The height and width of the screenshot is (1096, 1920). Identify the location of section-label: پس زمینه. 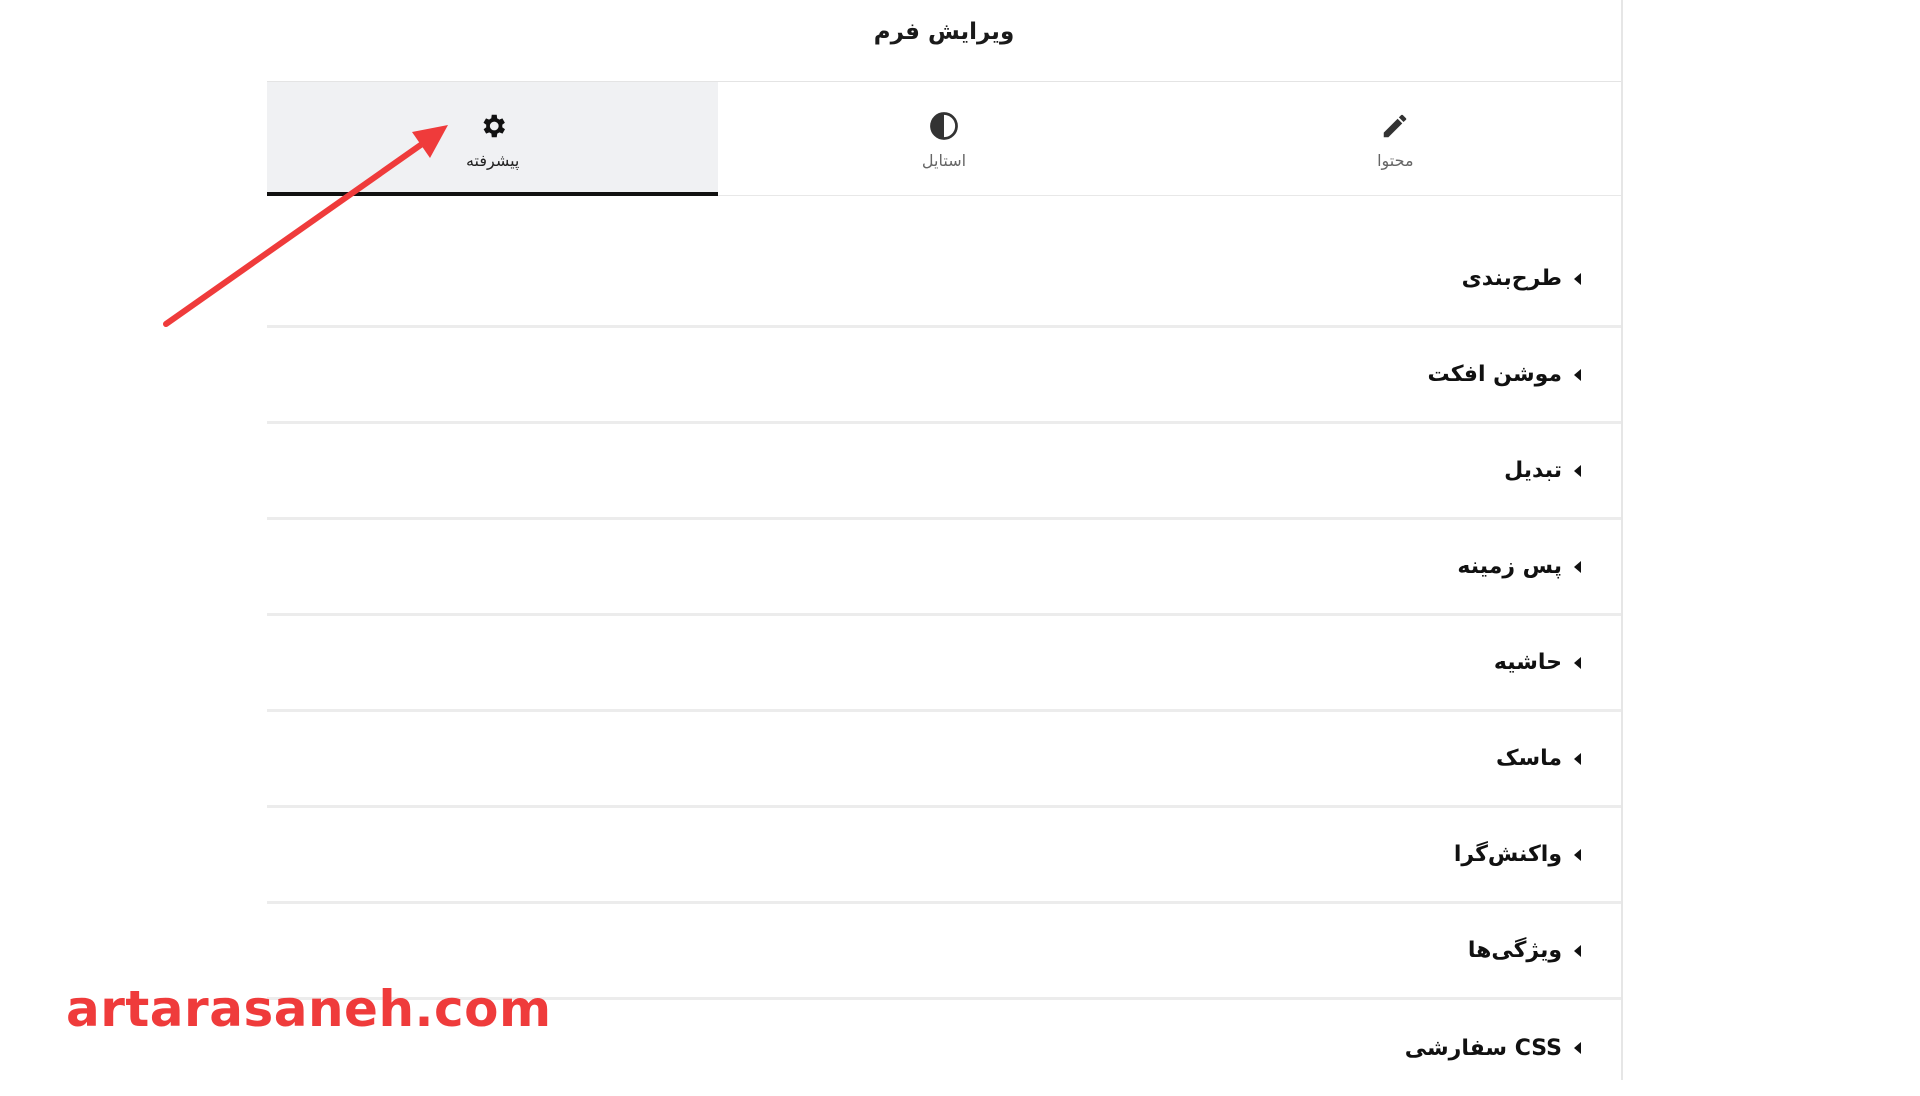
(1509, 566).